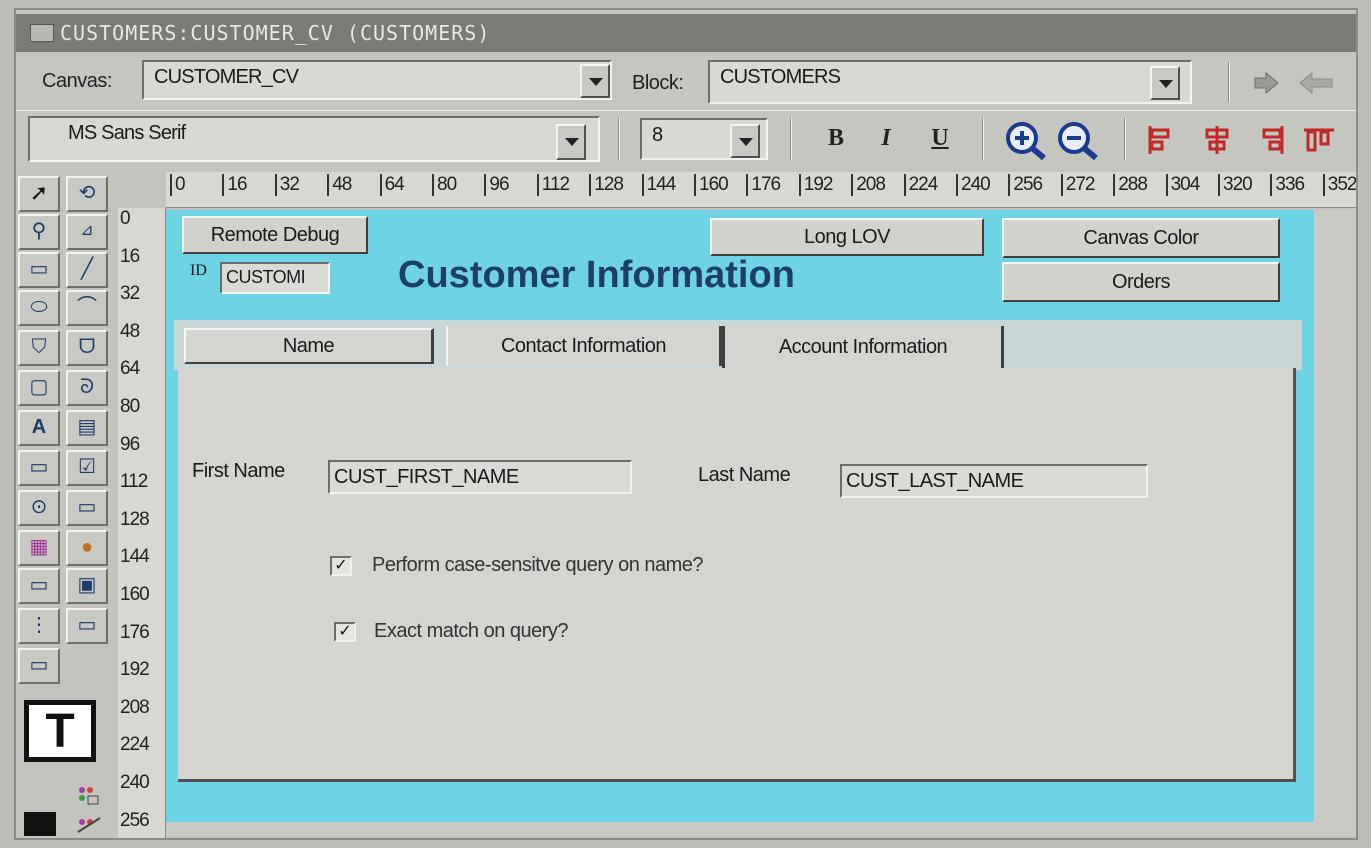  What do you see at coordinates (135, 745) in the screenshot?
I see `ruler-tick-label: 224` at bounding box center [135, 745].